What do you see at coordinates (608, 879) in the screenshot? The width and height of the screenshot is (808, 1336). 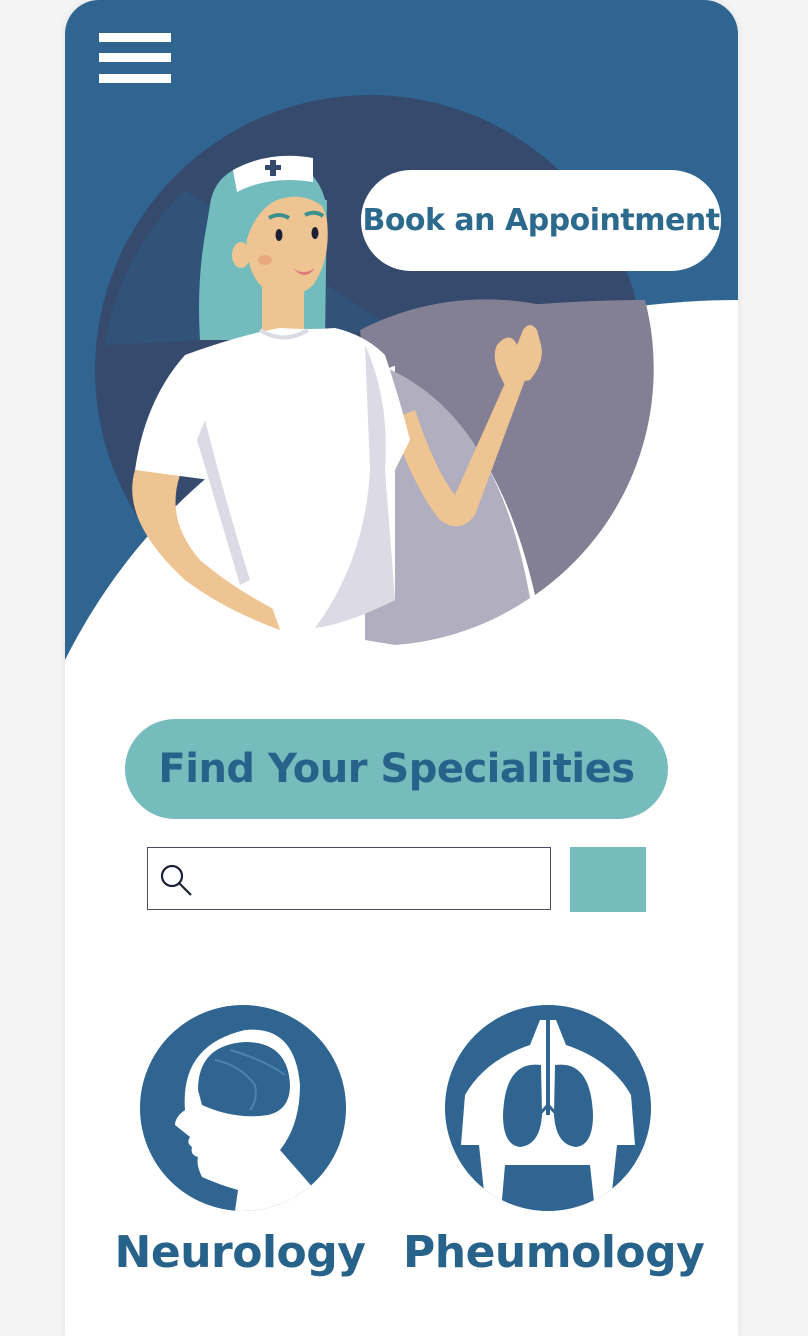 I see `search-submit-button` at bounding box center [608, 879].